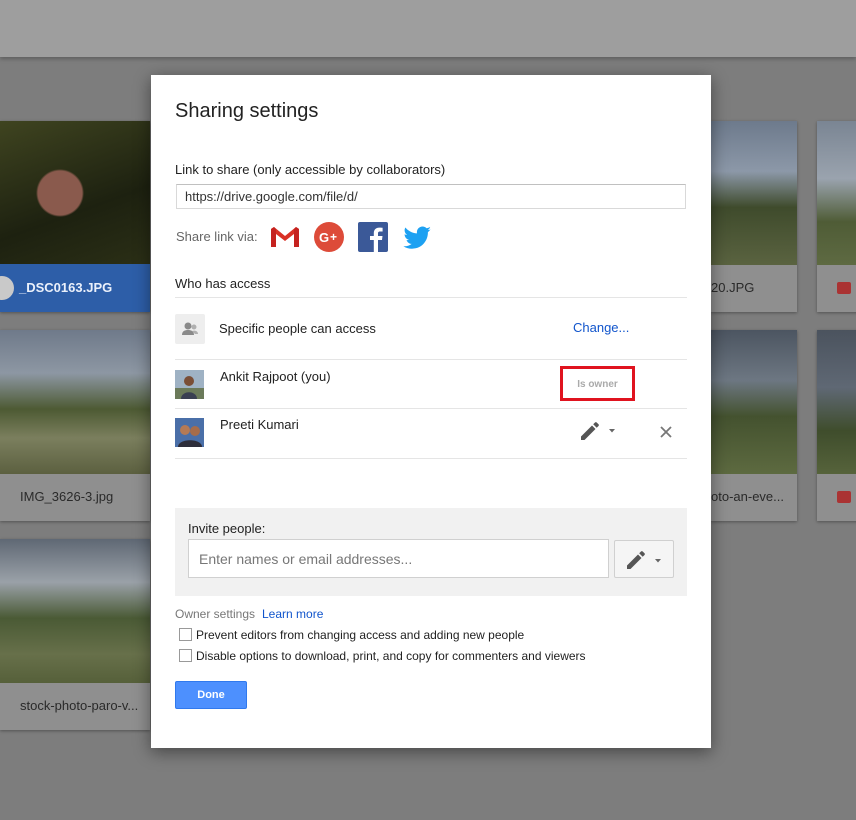  Describe the element at coordinates (7, 288) in the screenshot. I see `file-type-icon` at that location.